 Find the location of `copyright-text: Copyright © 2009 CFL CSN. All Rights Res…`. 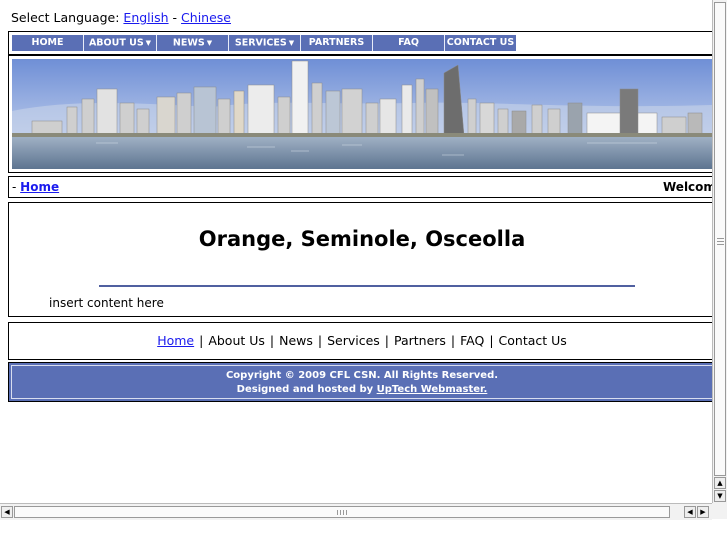

copyright-text: Copyright © 2009 CFL CSN. All Rights Res… is located at coordinates (362, 375).